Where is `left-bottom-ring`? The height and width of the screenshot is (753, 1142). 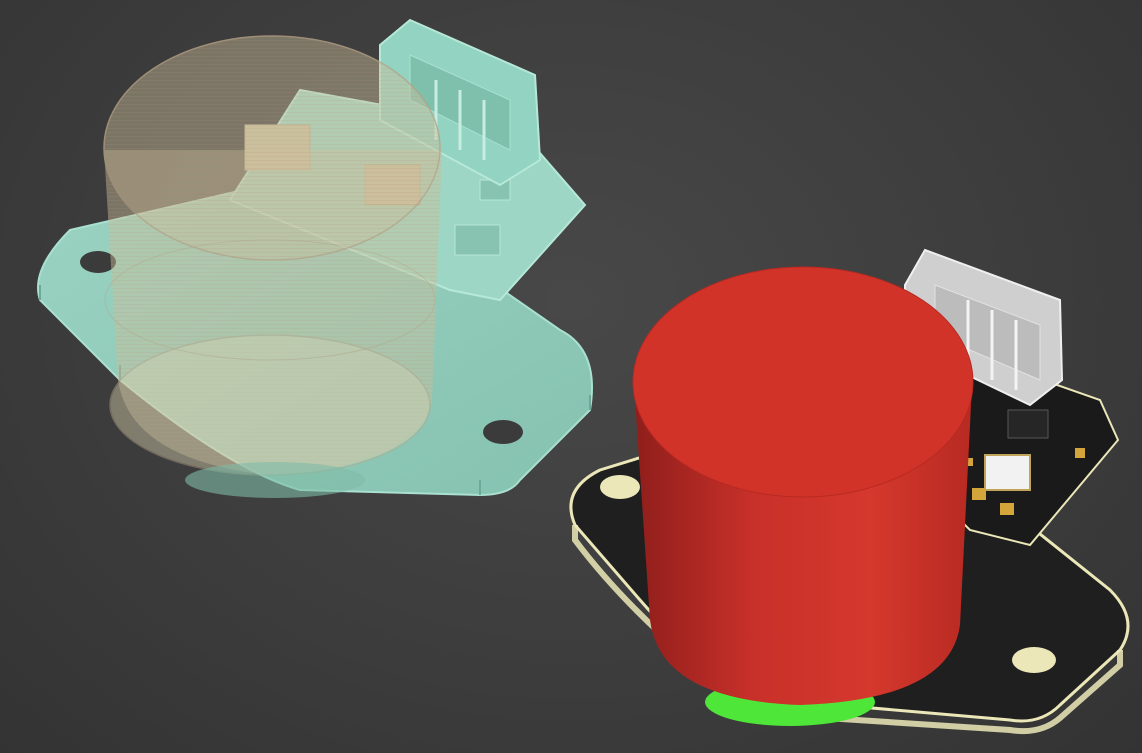 left-bottom-ring is located at coordinates (275, 480).